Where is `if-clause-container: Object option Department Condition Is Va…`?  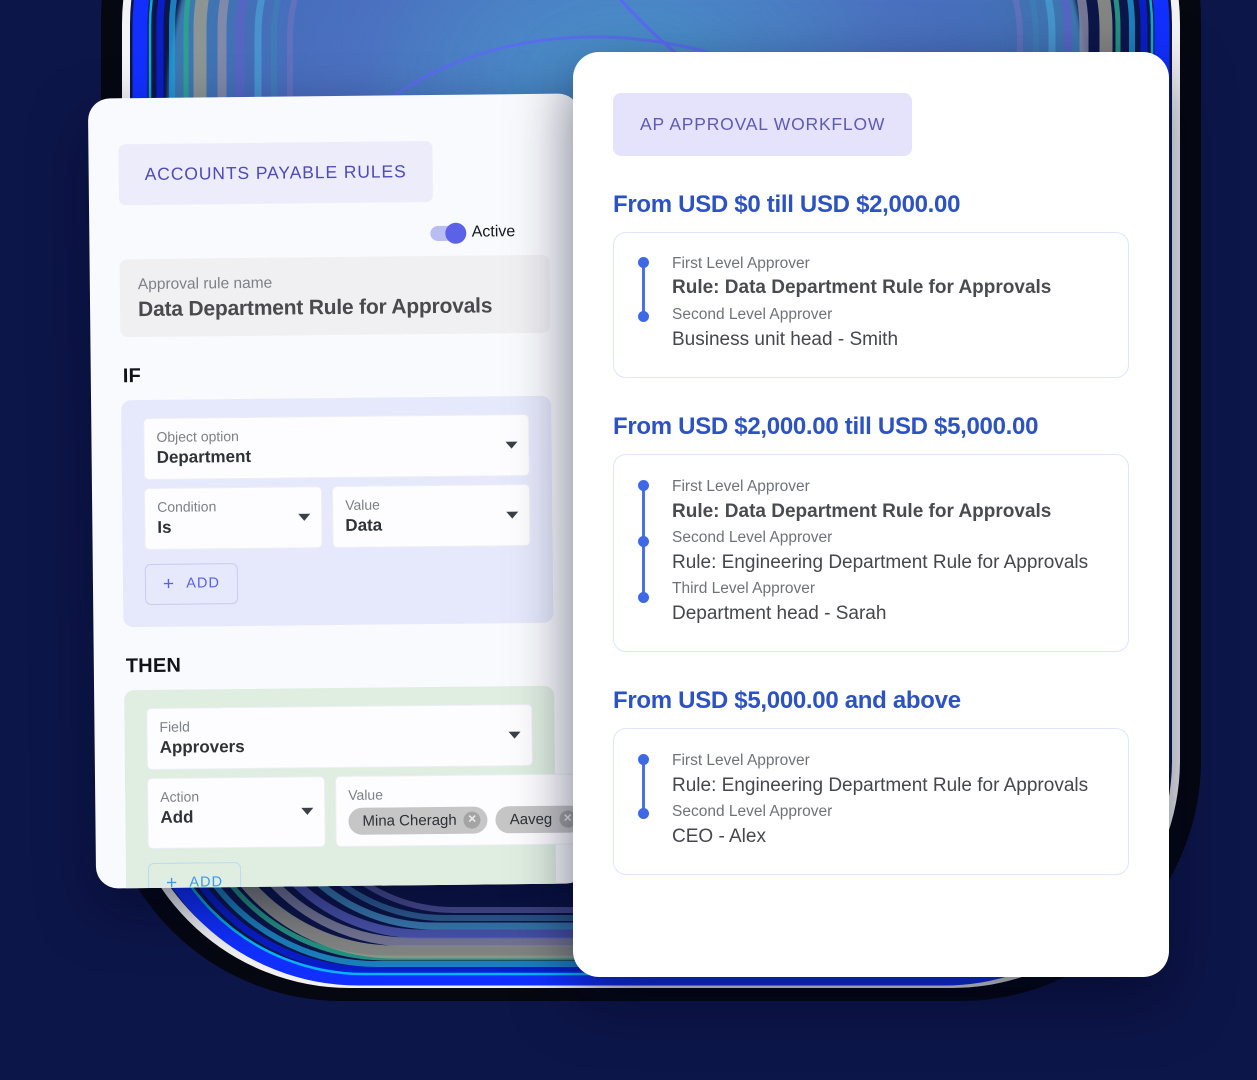
if-clause-container: Object option Department Condition Is Va… is located at coordinates (337, 511).